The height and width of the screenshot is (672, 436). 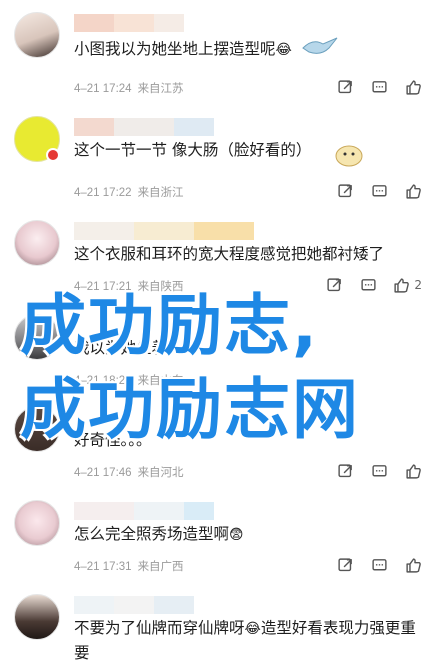 I want to click on comment-item: 怎么完全照秀场造型啊😨 4–21 17:31 来自广西, so click(x=218, y=543).